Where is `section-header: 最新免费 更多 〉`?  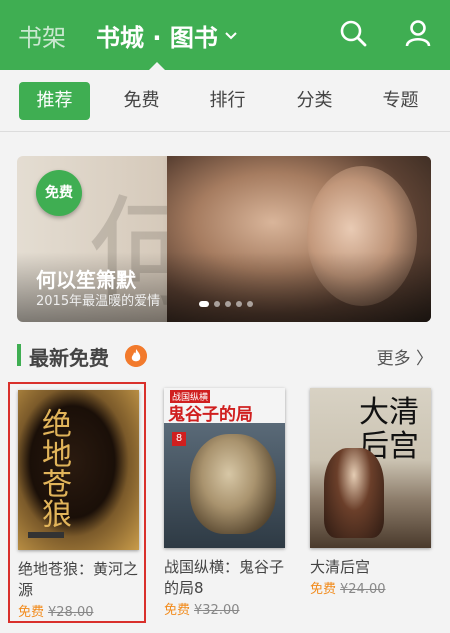 section-header: 最新免费 更多 〉 is located at coordinates (225, 355).